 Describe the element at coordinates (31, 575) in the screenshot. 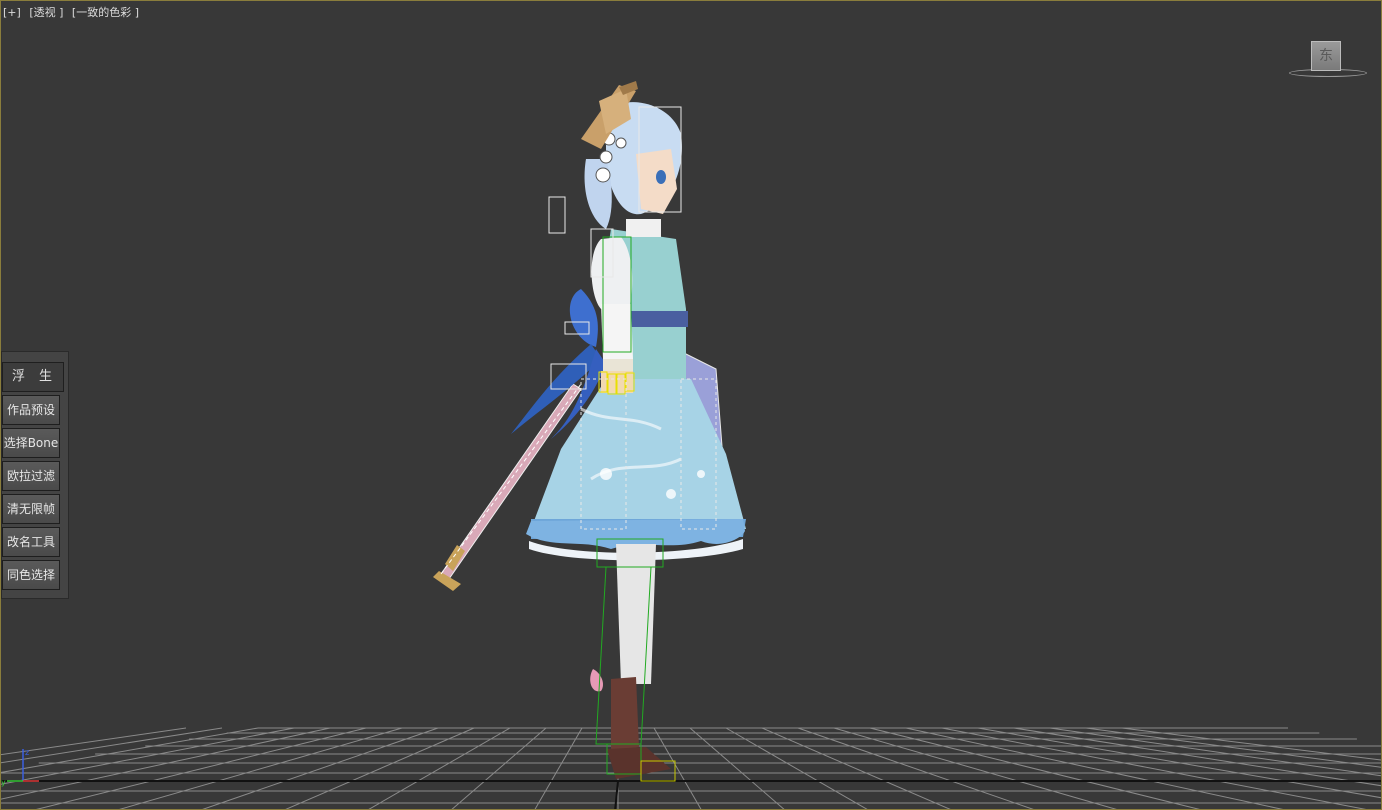

I see `same-color-select-button: 同色选择` at that location.